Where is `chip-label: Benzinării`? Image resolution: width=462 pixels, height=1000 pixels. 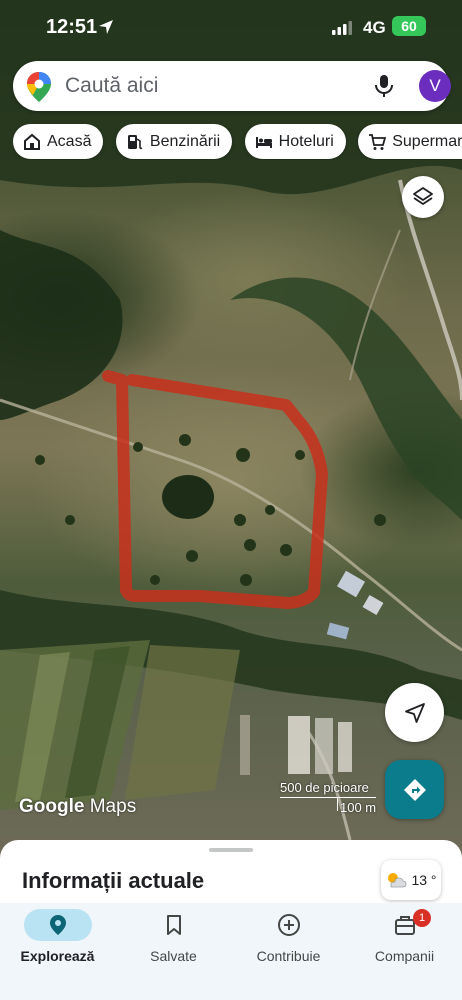
chip-label: Benzinării is located at coordinates (185, 141).